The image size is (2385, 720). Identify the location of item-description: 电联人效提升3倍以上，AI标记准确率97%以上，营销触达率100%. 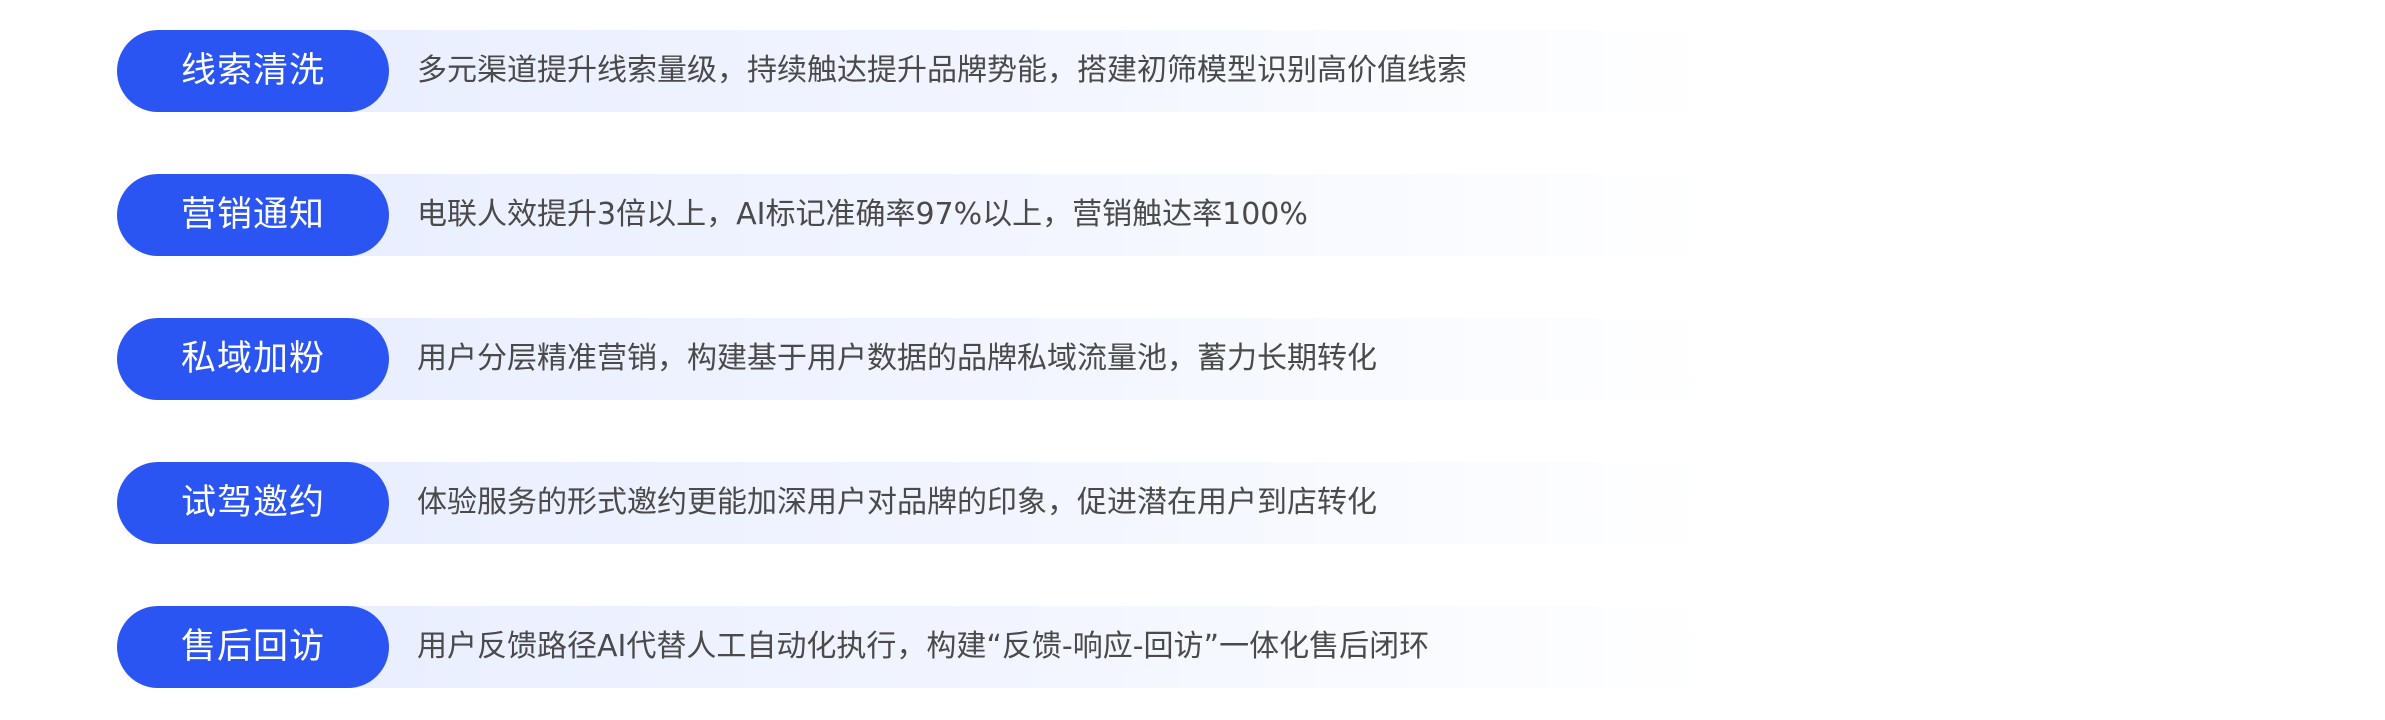
(862, 214).